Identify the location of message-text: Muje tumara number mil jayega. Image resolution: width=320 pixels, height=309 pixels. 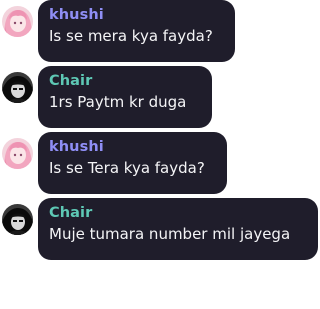
(170, 234).